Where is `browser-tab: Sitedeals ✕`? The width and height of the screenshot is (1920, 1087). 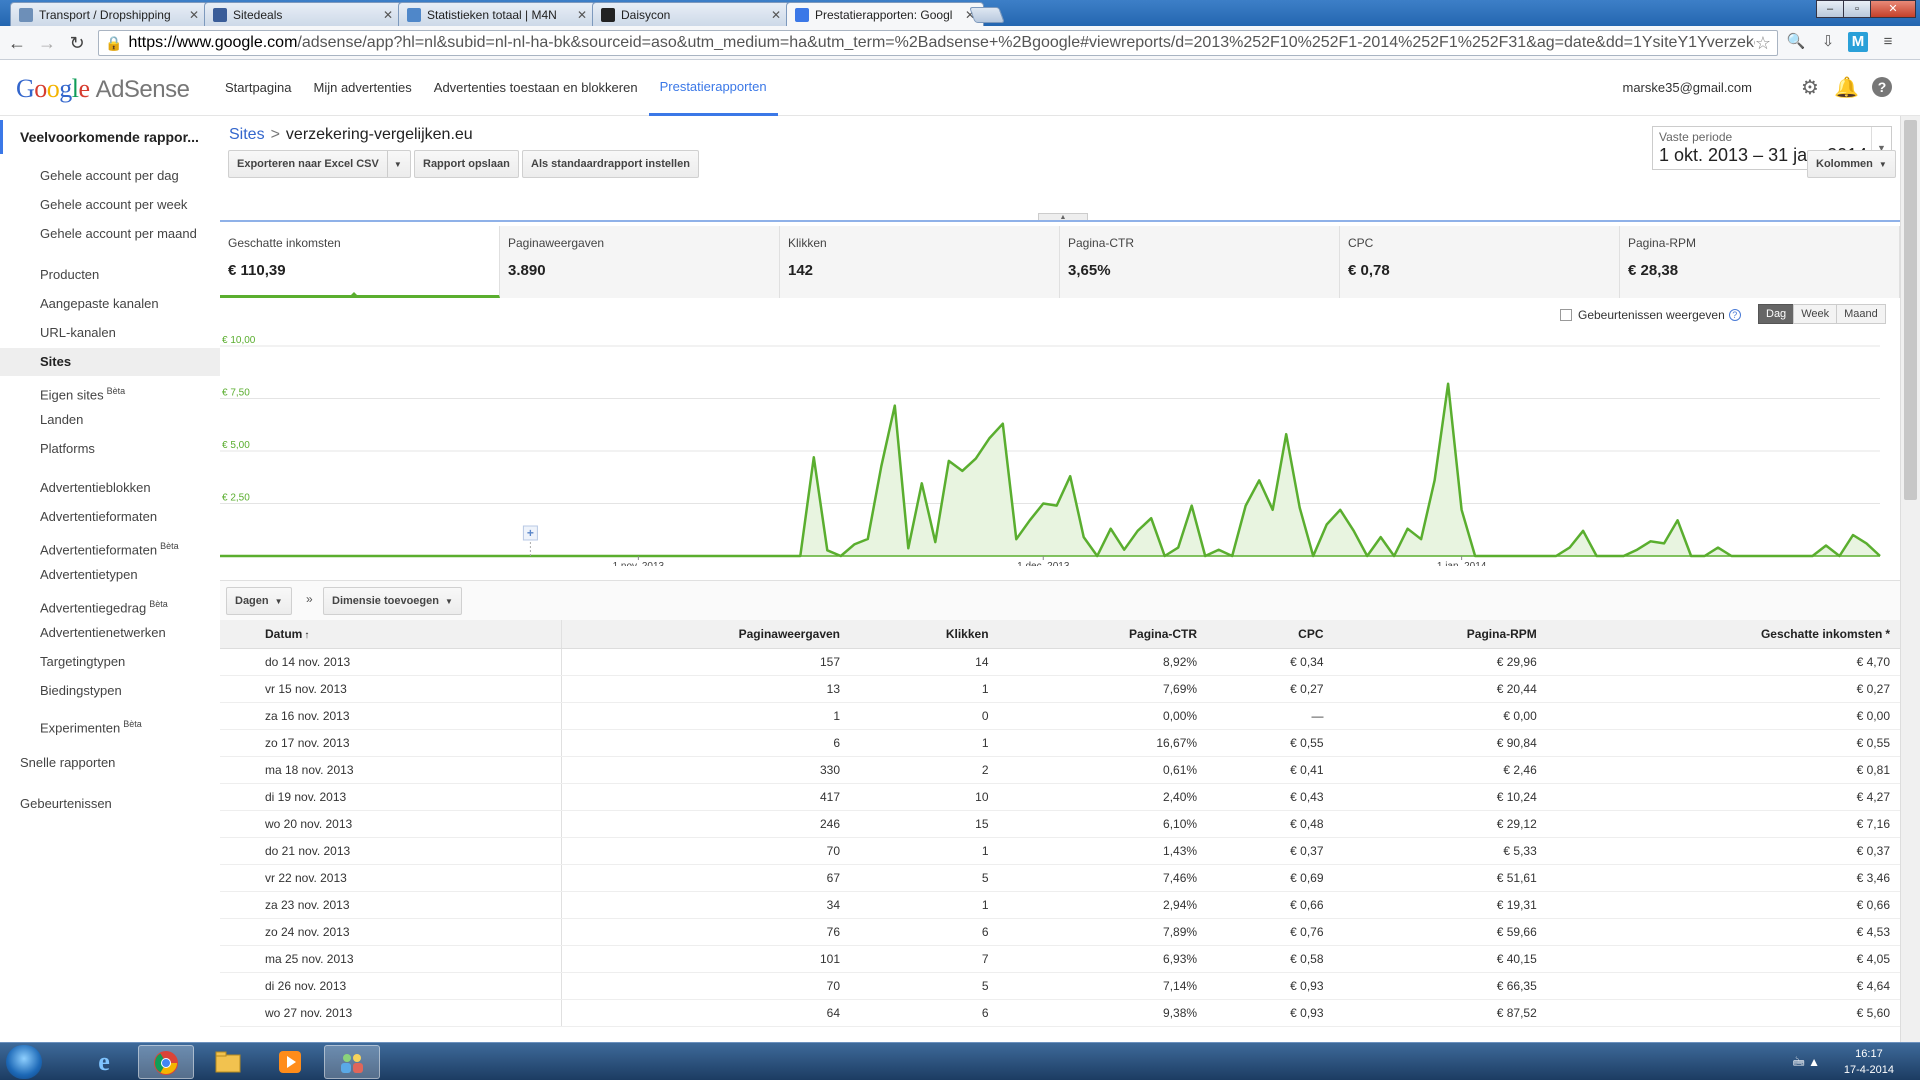
browser-tab: Sitedeals ✕ is located at coordinates (303, 14).